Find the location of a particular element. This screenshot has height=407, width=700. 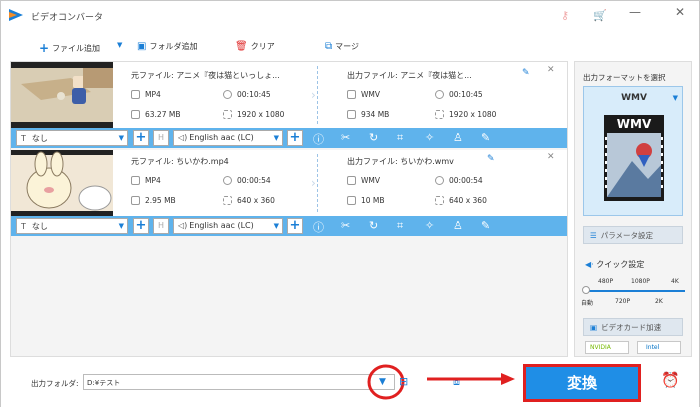

parameter-settings-button: ☰ パラメータ設定 is located at coordinates (633, 235).